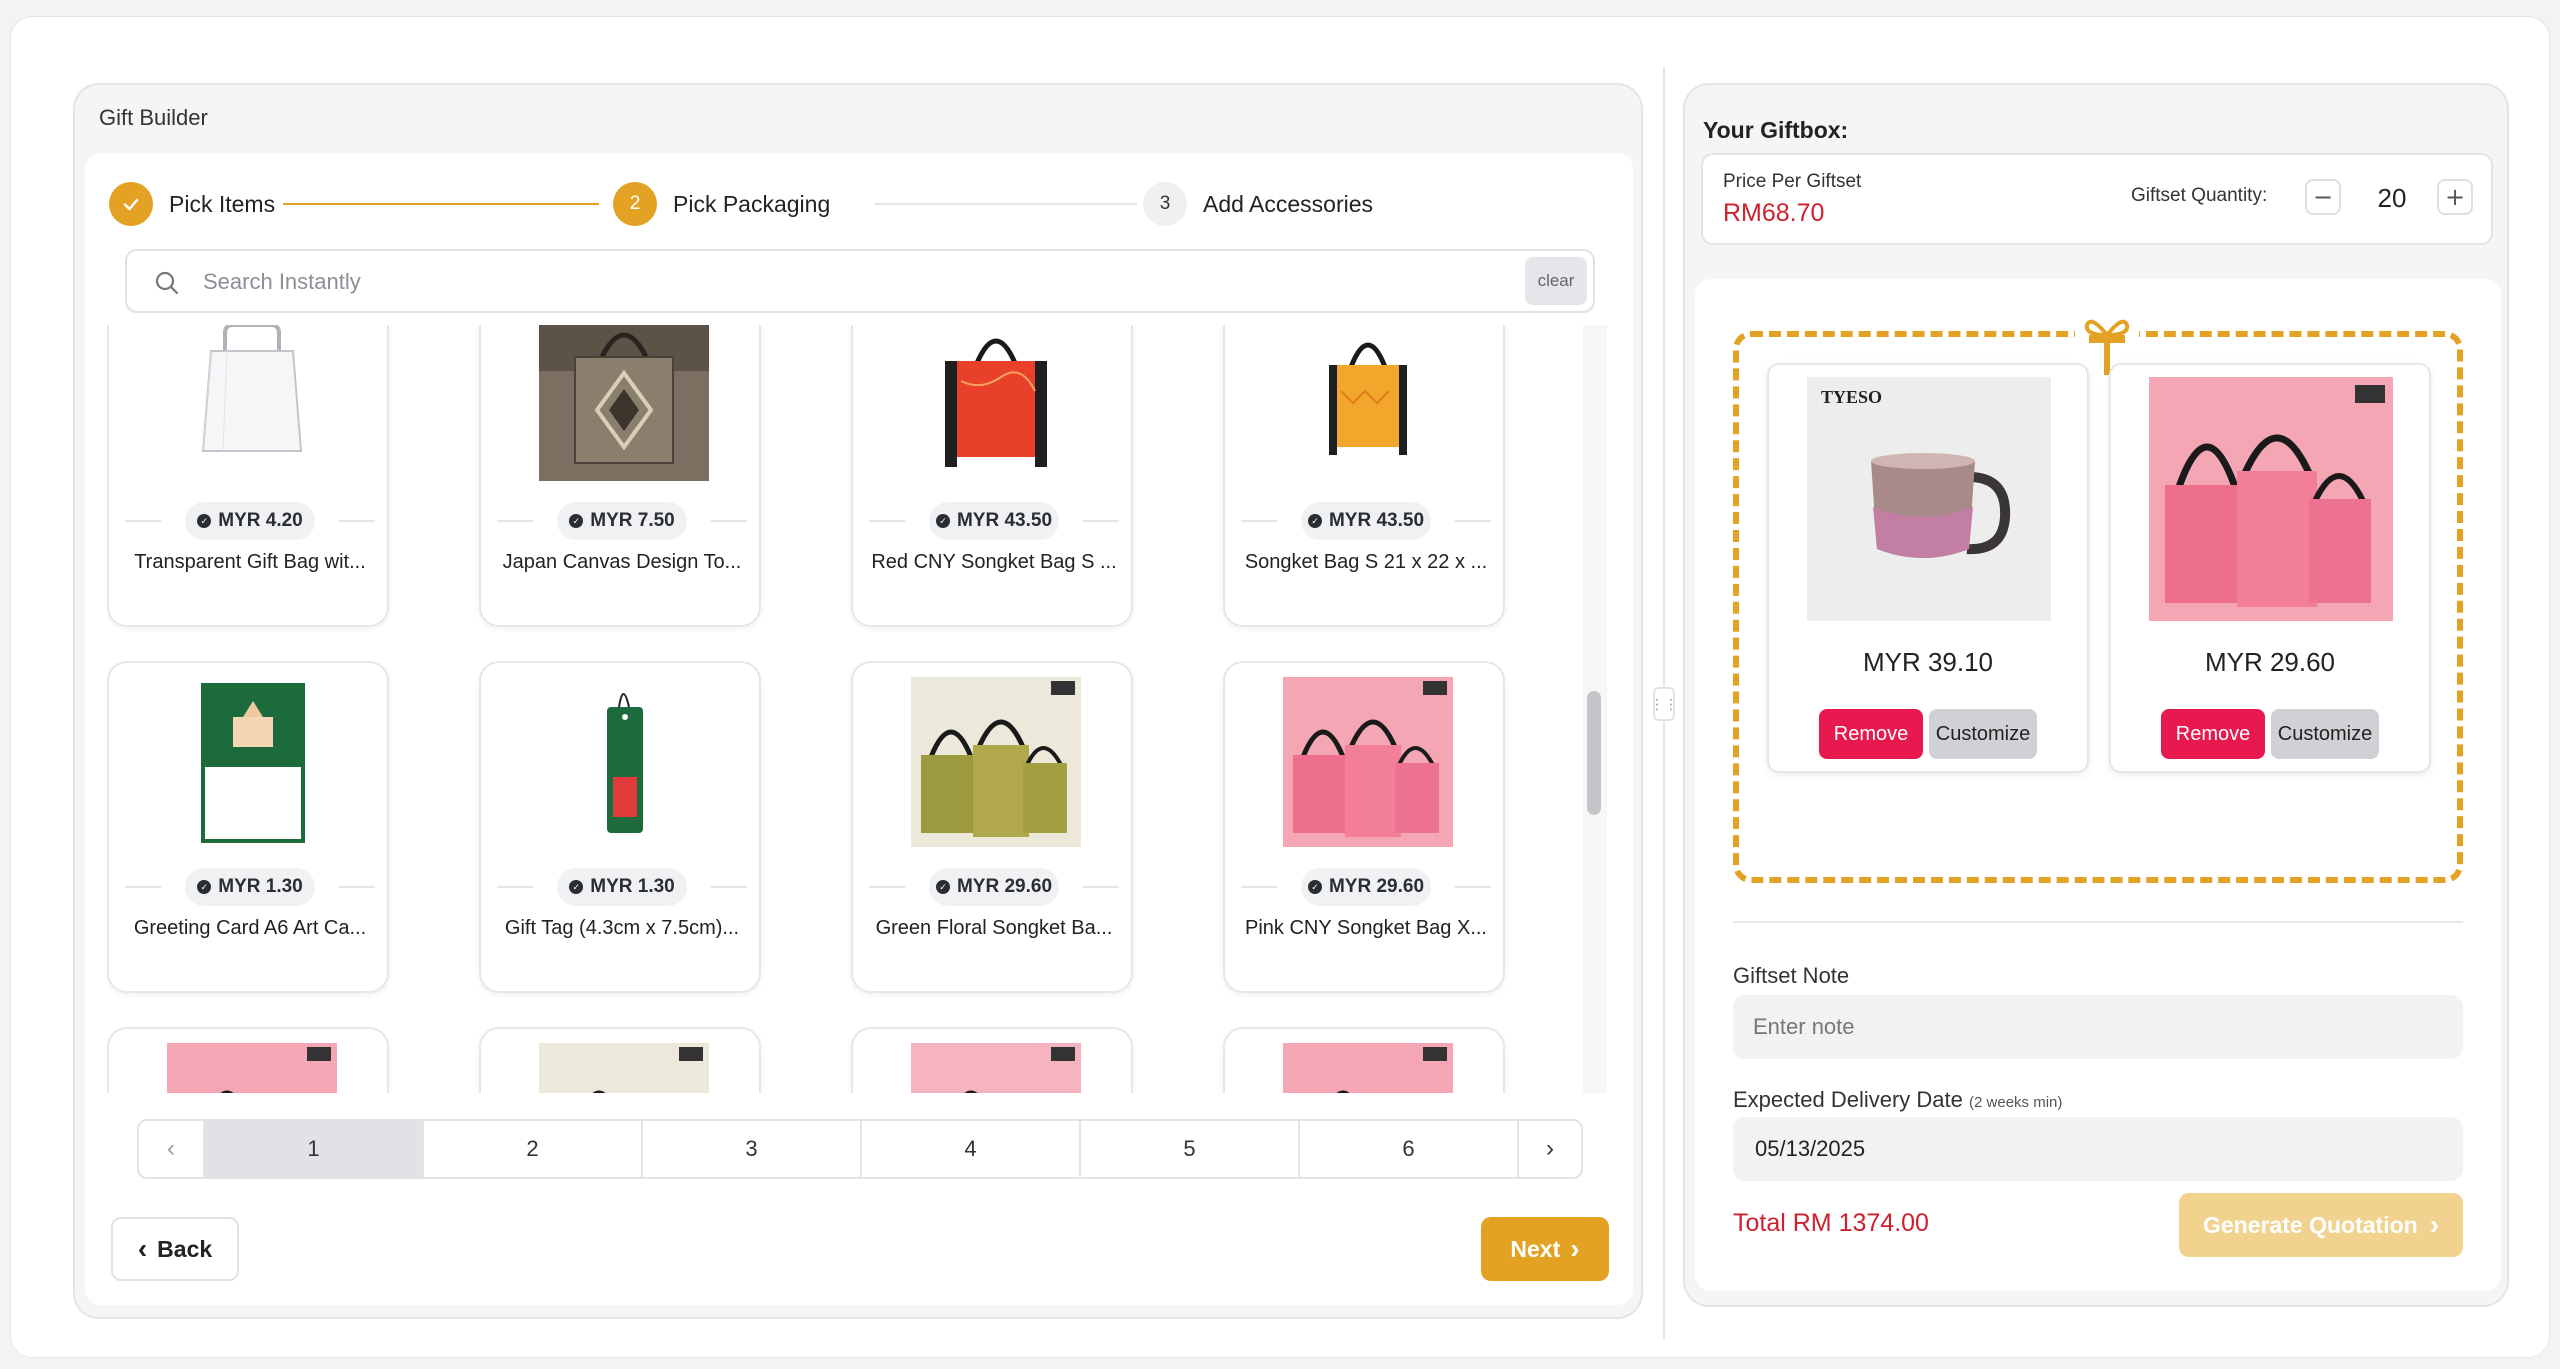 This screenshot has width=2560, height=1369. I want to click on chevron-right-icon: ›, so click(1550, 1148).